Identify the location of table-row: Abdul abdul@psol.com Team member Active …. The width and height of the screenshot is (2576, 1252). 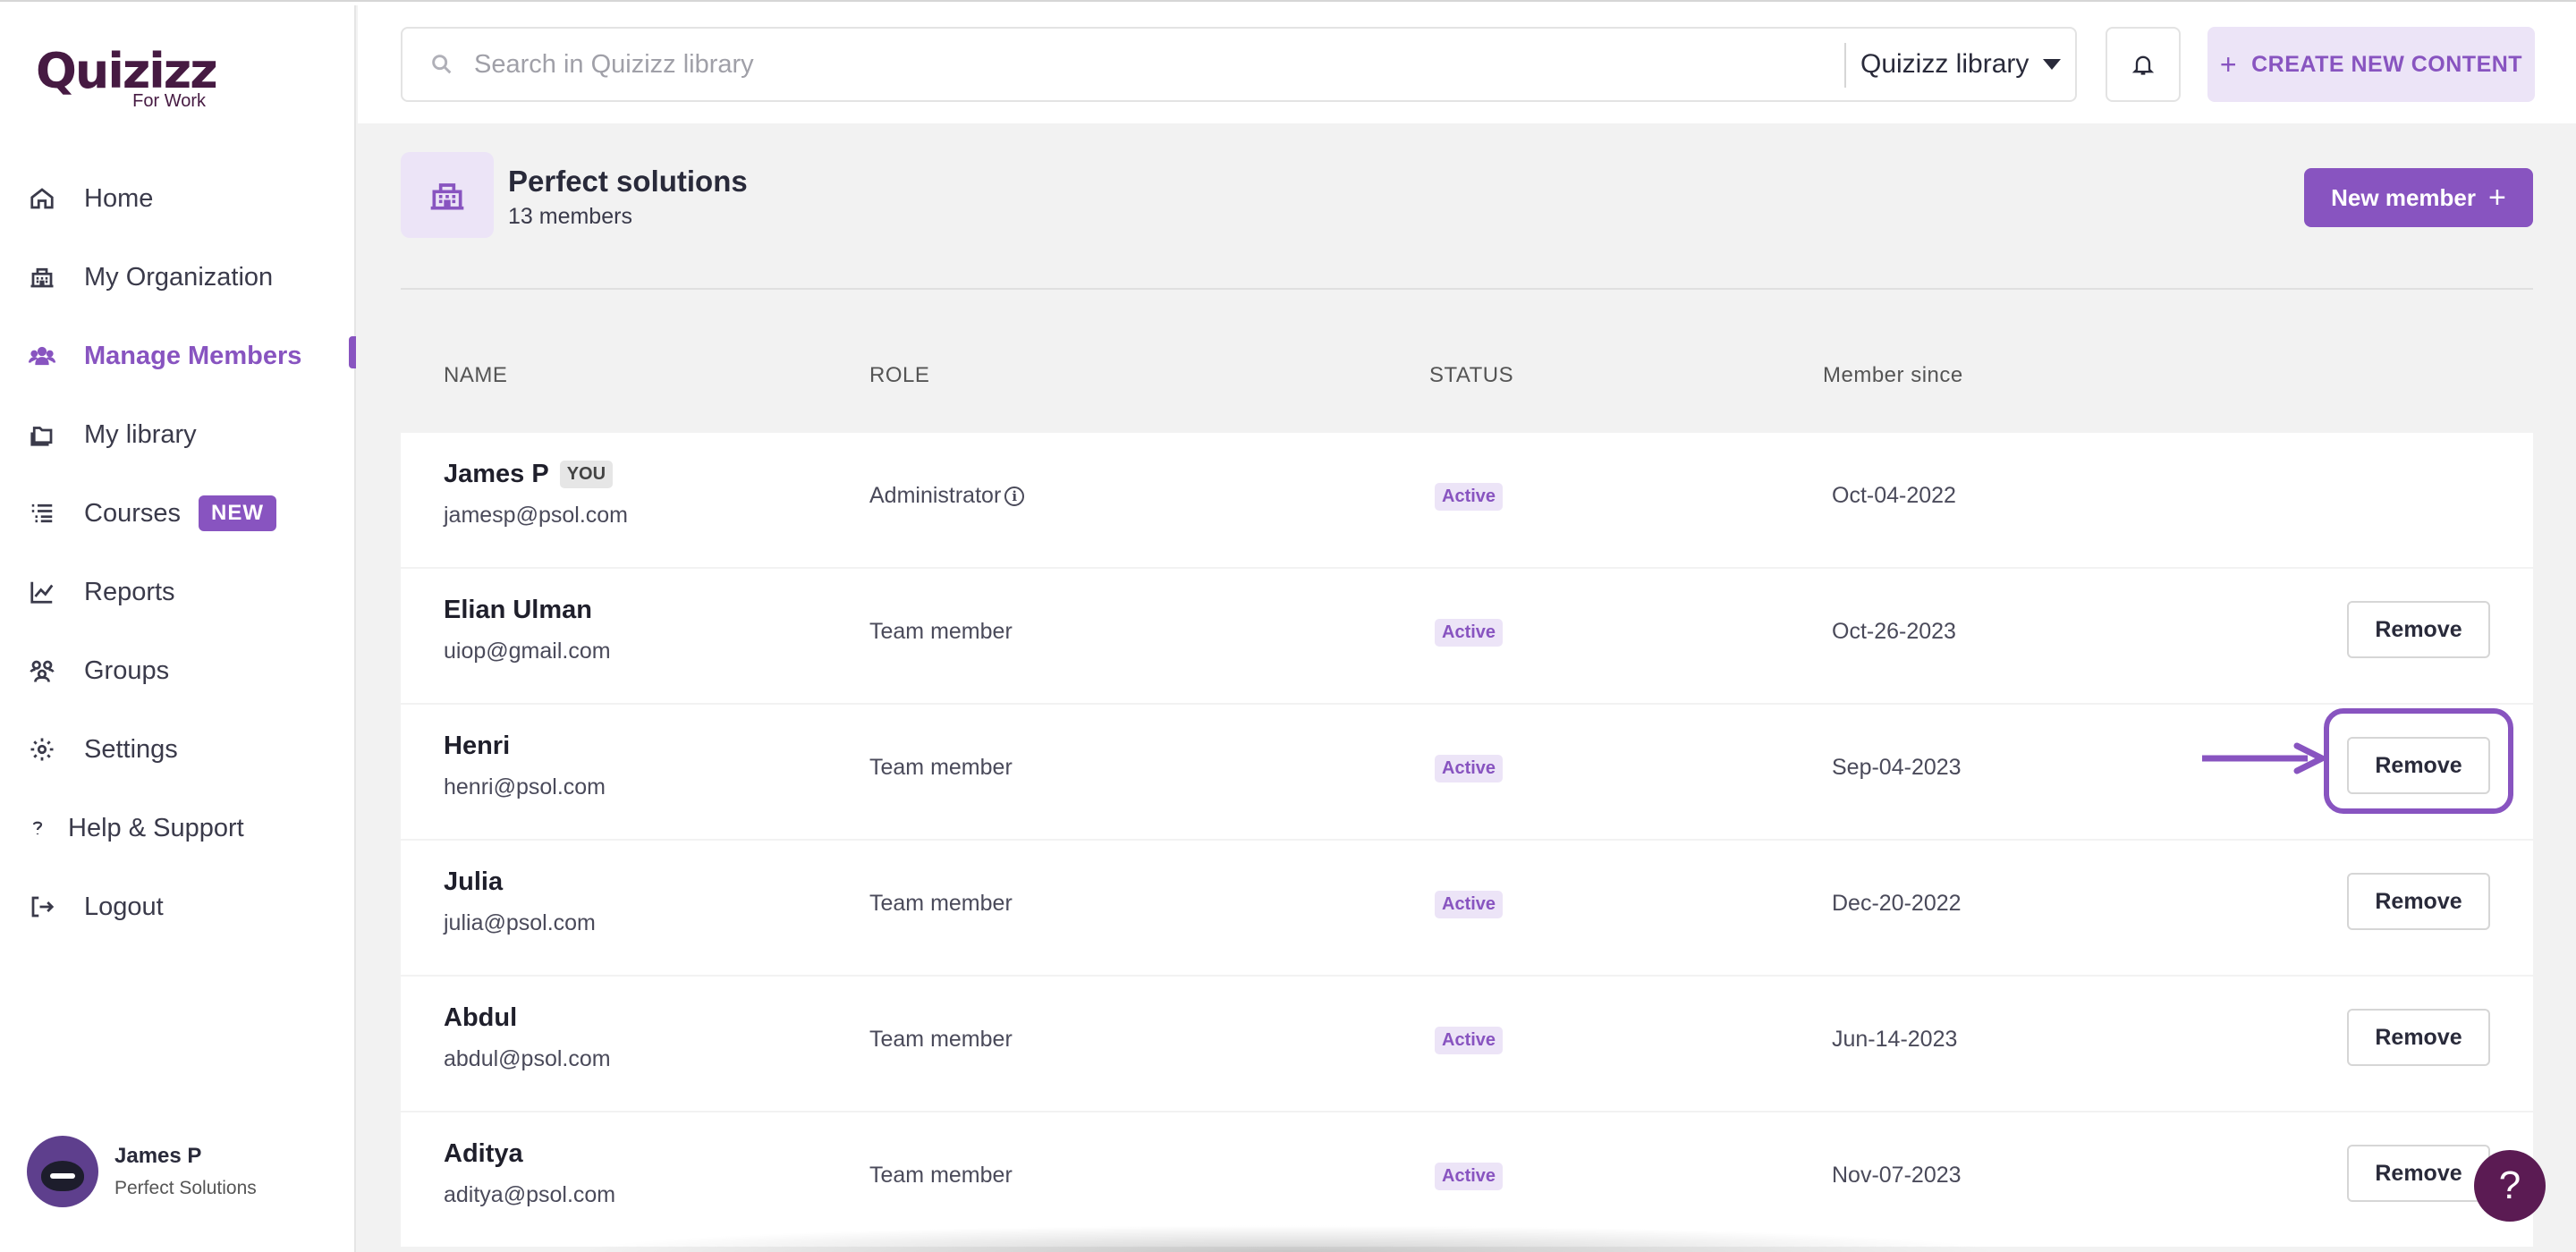
(1467, 1044).